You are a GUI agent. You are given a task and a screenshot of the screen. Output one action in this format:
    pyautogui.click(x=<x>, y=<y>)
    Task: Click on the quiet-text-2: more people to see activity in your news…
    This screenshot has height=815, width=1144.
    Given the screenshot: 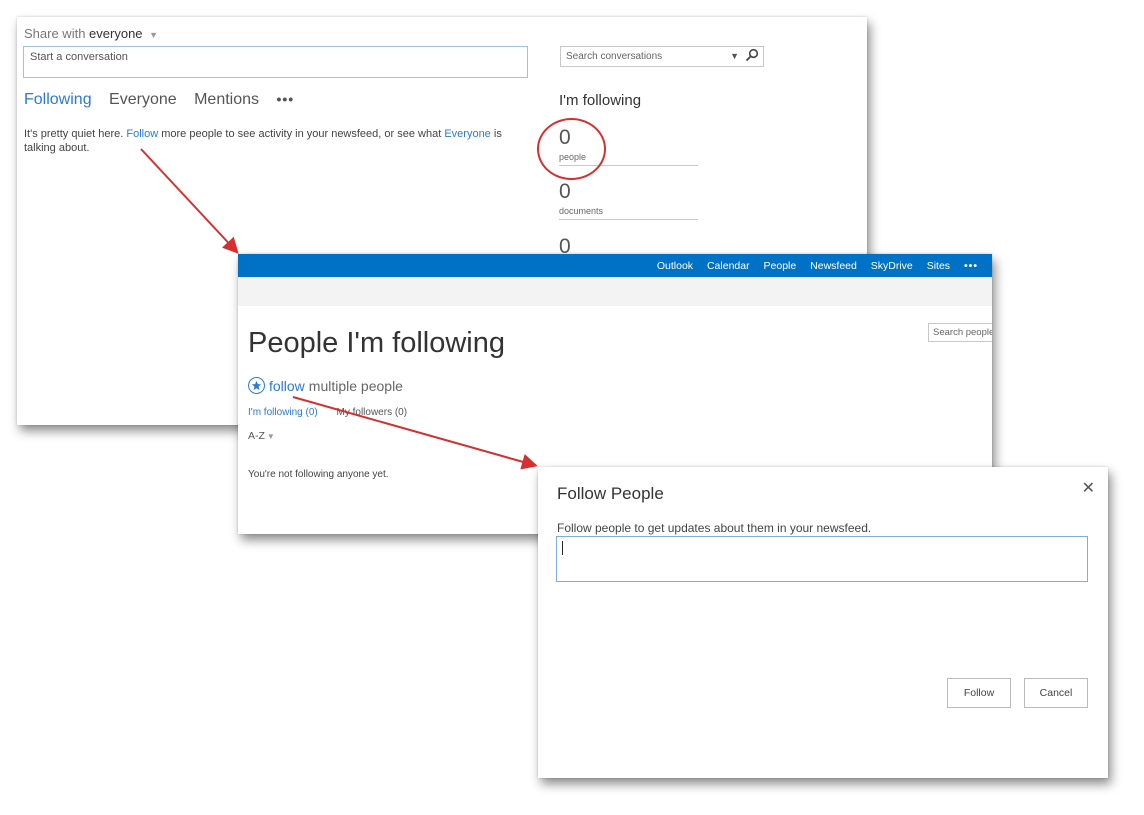 What is the action you would take?
    pyautogui.click(x=301, y=134)
    